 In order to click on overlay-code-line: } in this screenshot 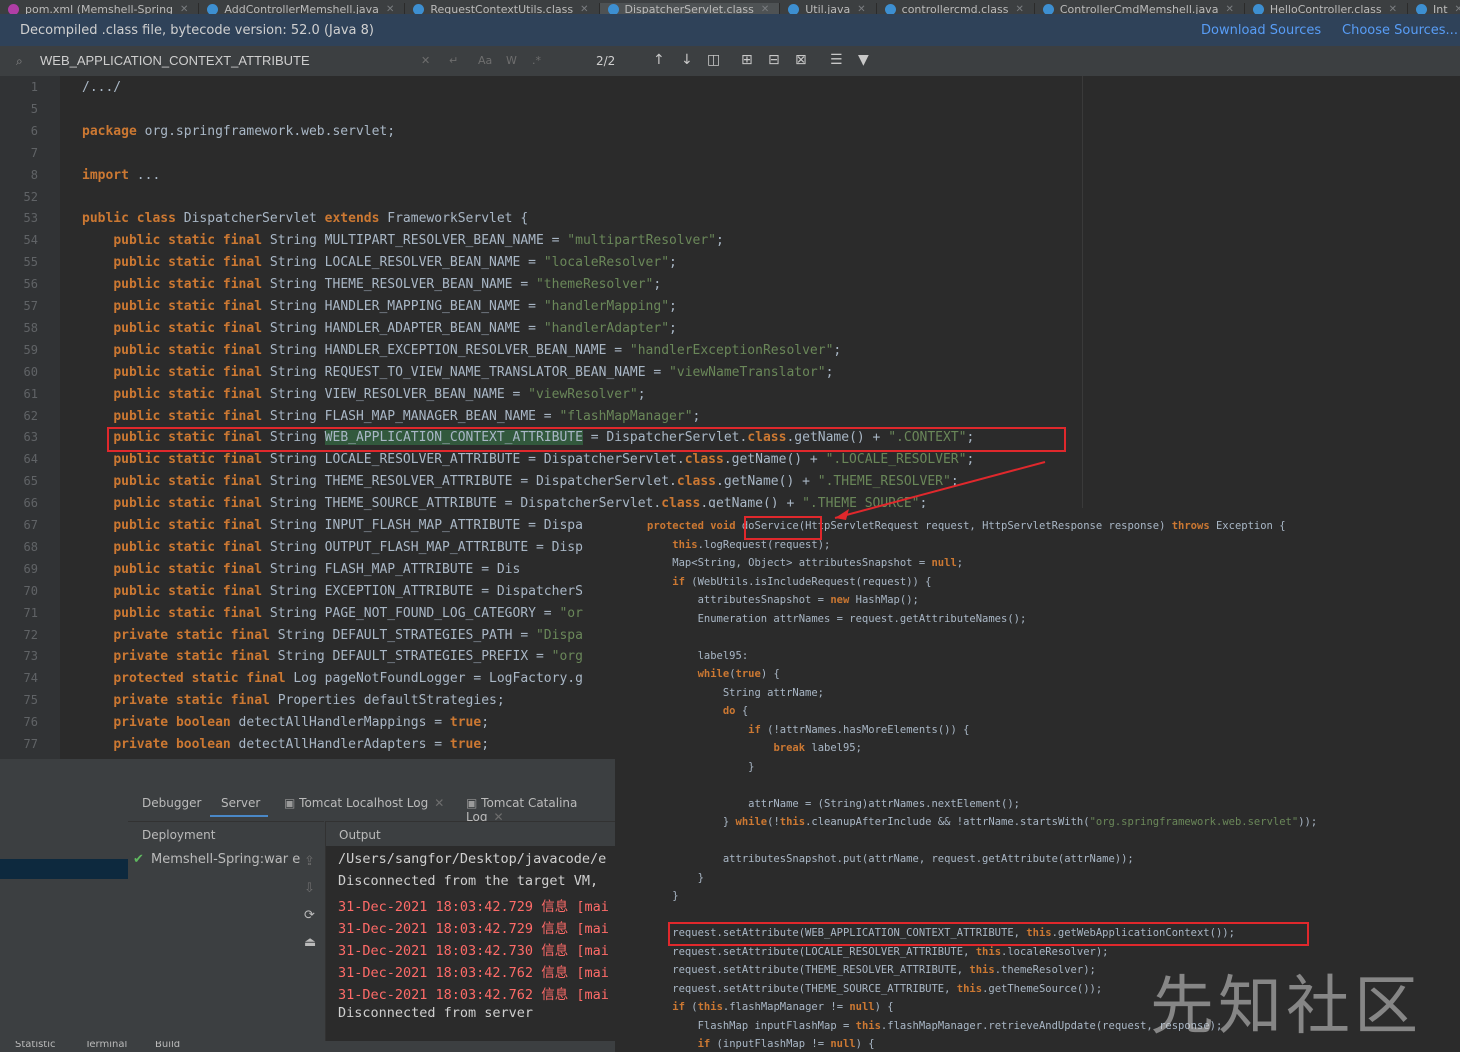, I will do `click(675, 877)`.